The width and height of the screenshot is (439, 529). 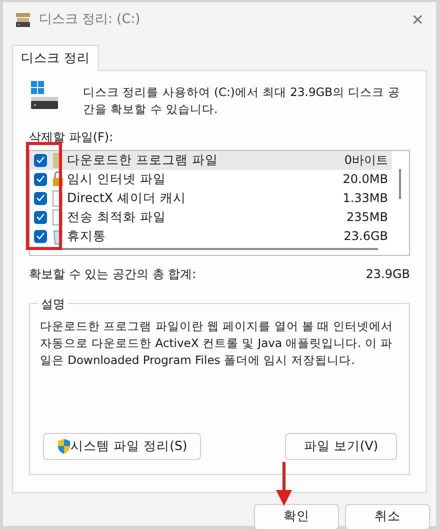 I want to click on scrollbar-thumb, so click(x=400, y=183).